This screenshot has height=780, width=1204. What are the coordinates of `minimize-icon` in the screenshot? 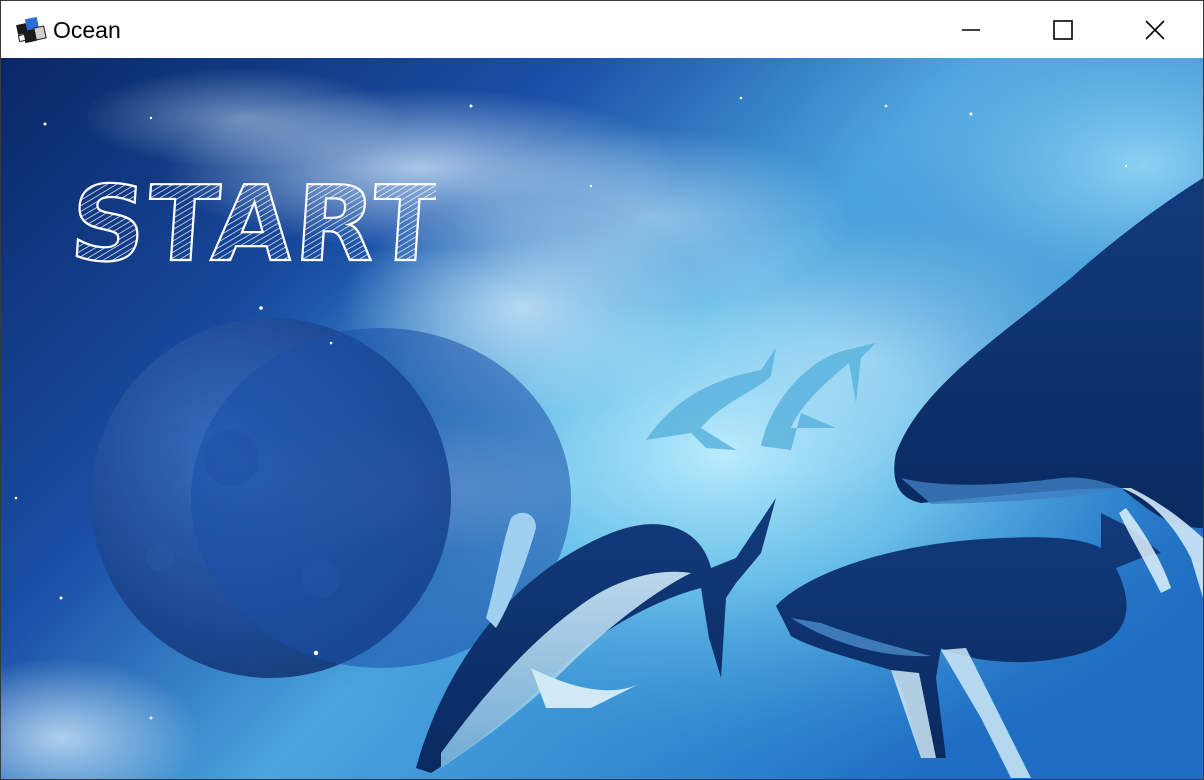 It's located at (971, 29).